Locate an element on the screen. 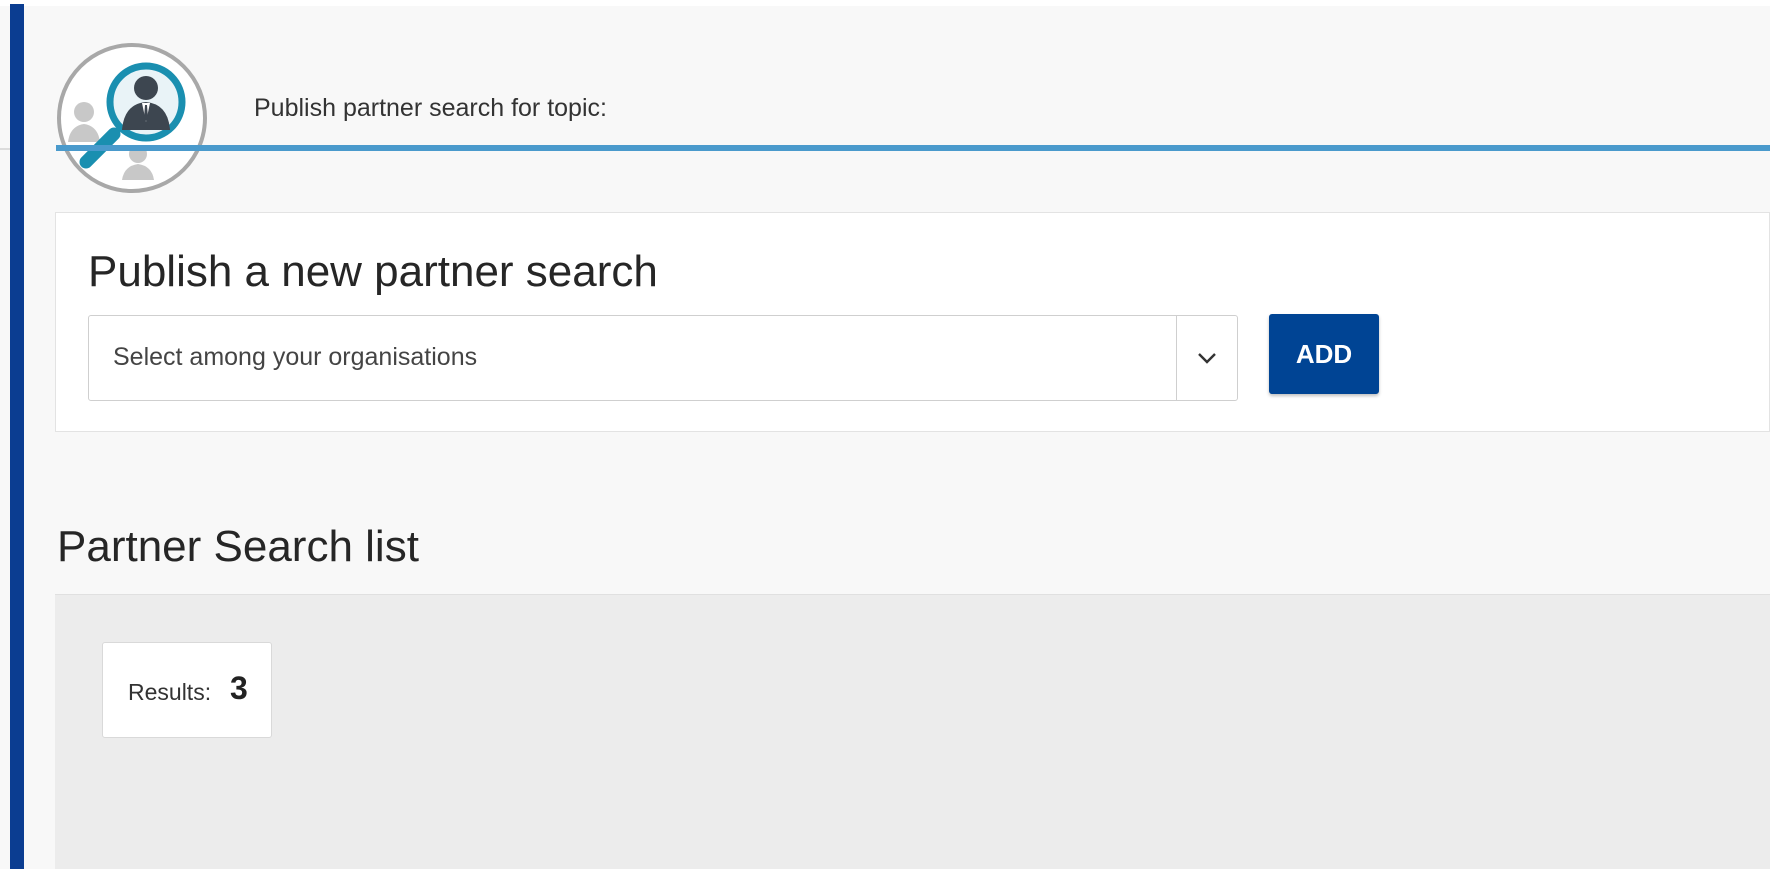  results-counter: Results: 3 is located at coordinates (187, 690).